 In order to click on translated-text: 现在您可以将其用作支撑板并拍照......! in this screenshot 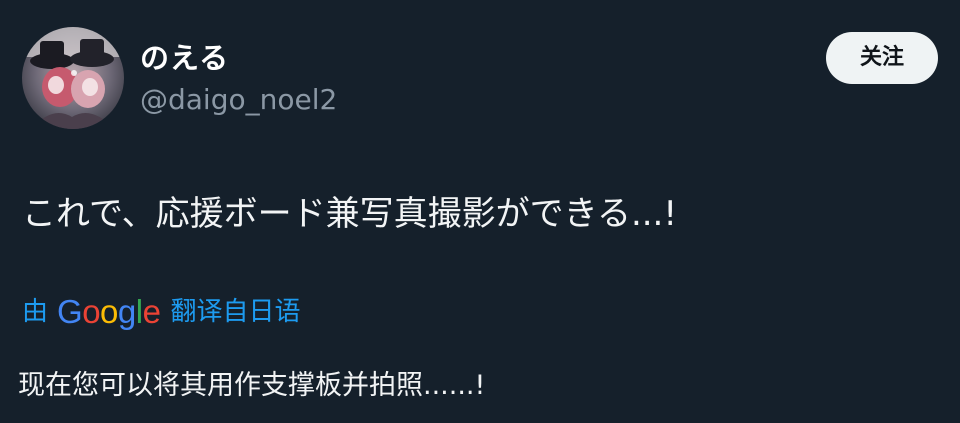, I will do `click(252, 385)`.